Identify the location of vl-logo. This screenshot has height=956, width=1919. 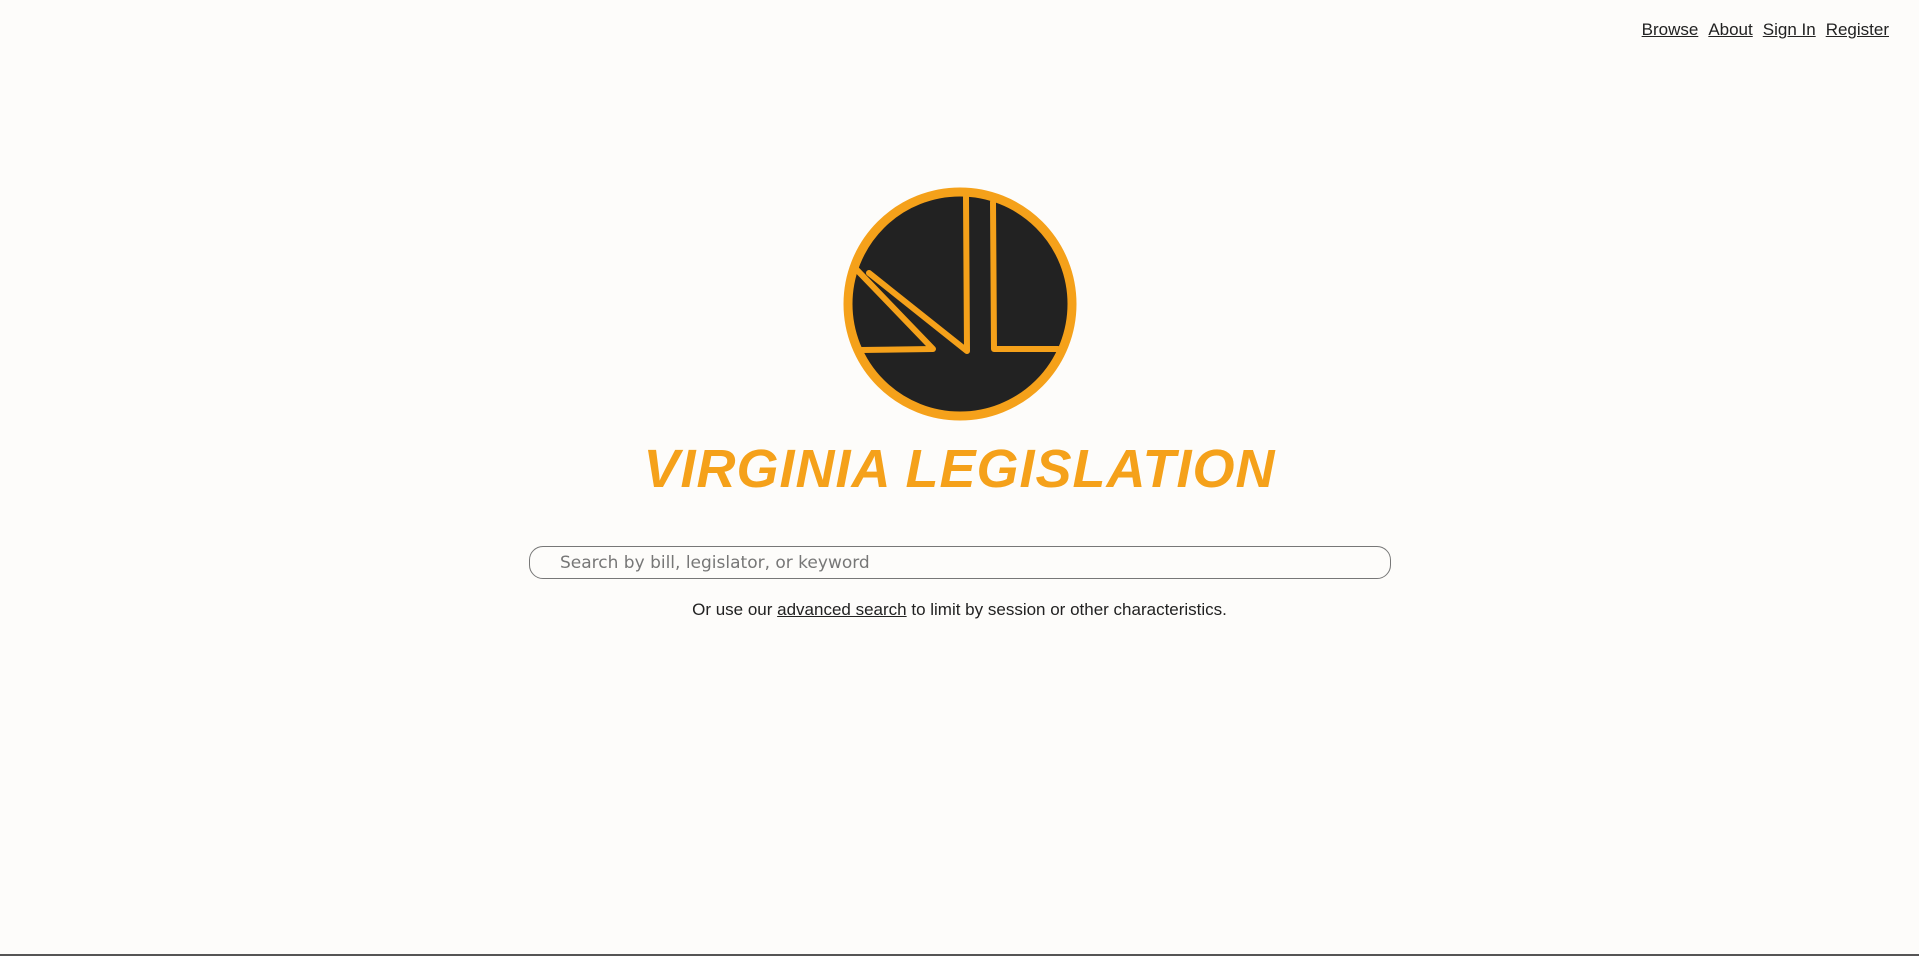
(960, 304).